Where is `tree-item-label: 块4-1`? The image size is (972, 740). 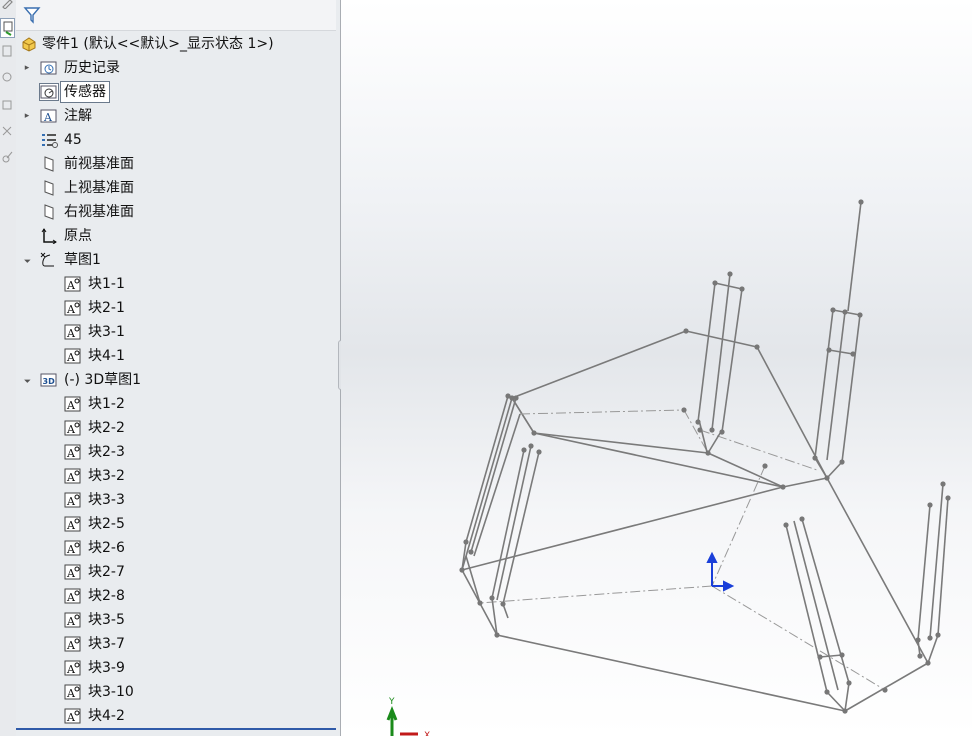 tree-item-label: 块4-1 is located at coordinates (106, 356).